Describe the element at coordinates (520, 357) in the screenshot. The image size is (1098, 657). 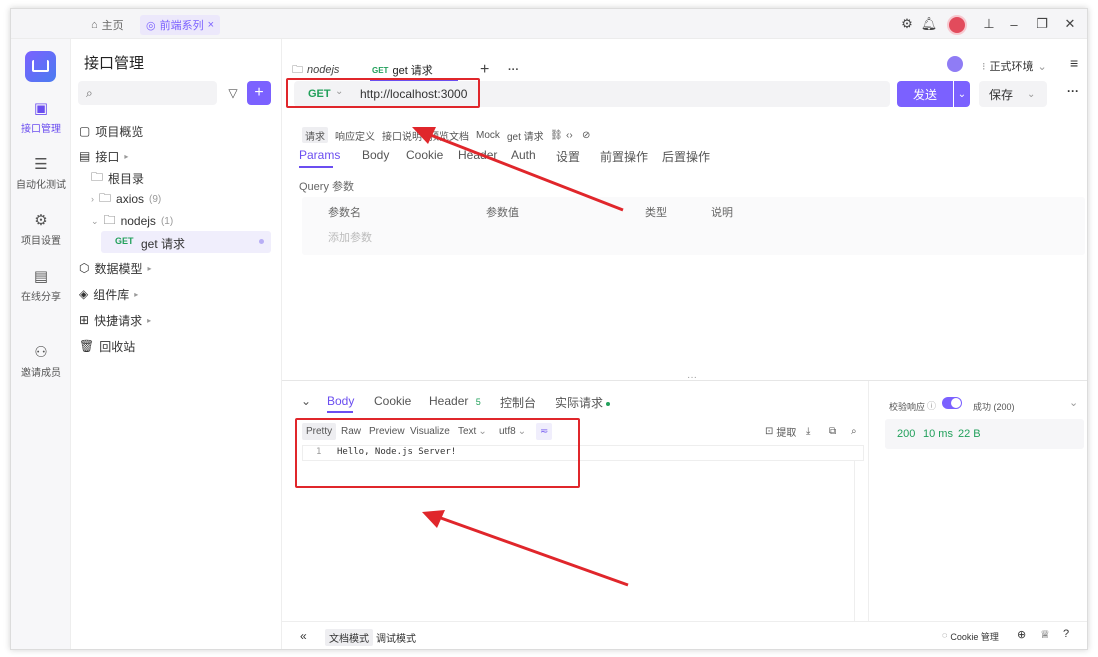
I see `annotation-arrows` at that location.